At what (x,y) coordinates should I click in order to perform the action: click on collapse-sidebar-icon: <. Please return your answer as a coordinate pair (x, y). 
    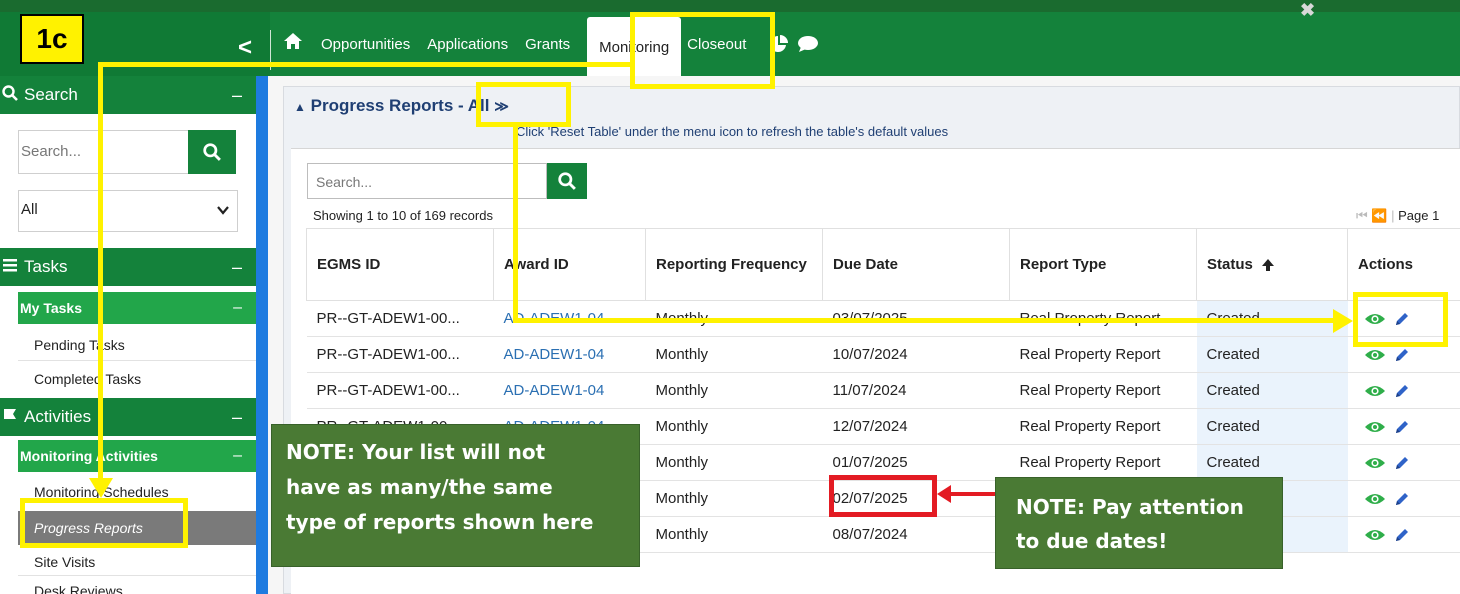
    Looking at the image, I should click on (245, 48).